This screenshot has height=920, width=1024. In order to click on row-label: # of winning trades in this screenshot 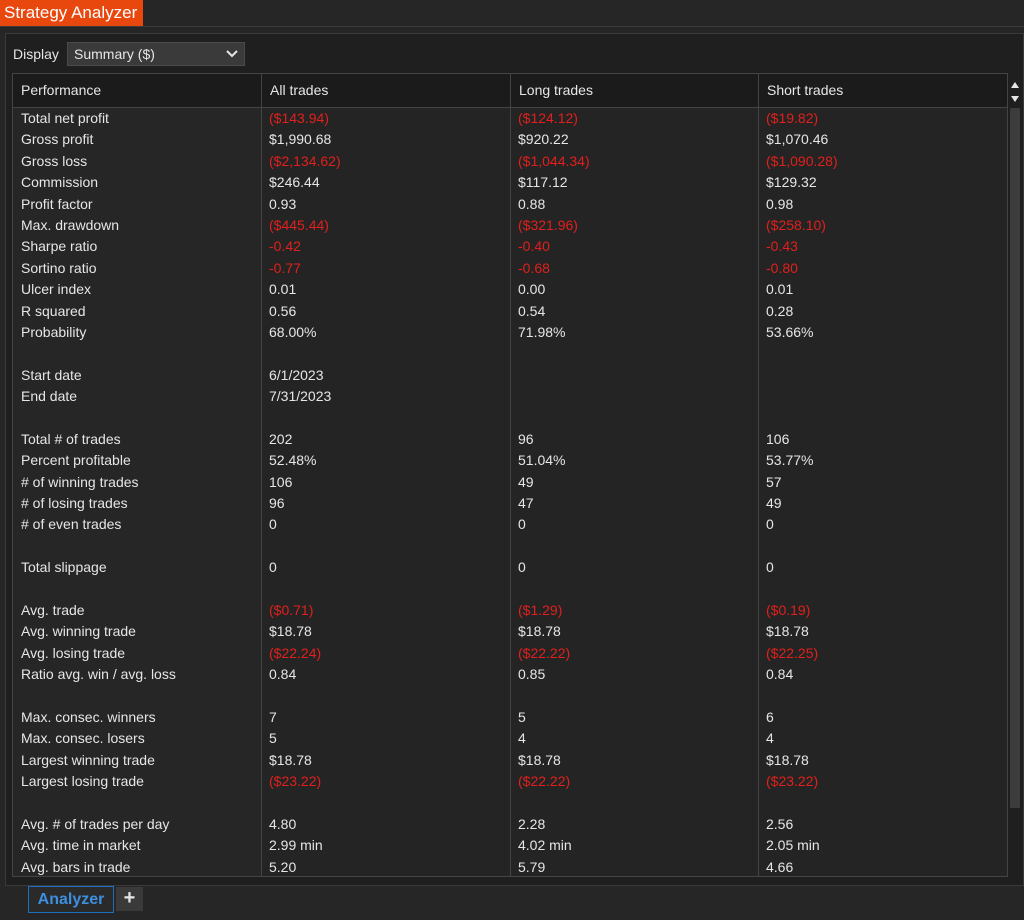, I will do `click(80, 481)`.